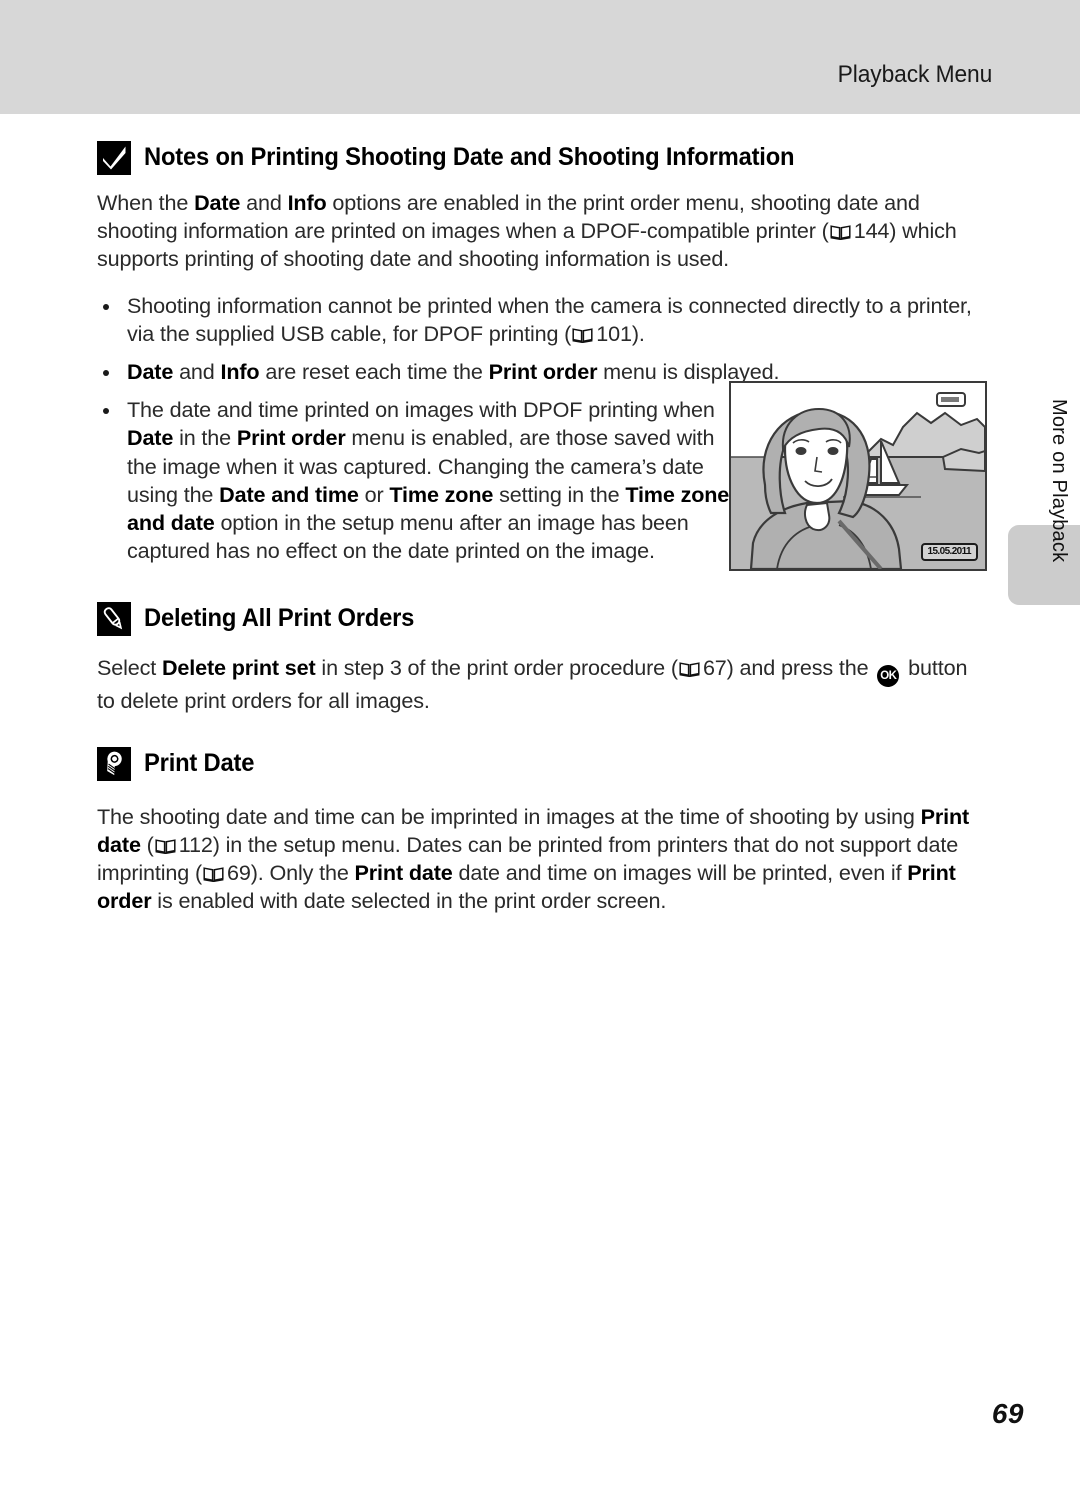  What do you see at coordinates (403, 873) in the screenshot?
I see `pd-bold-printdate-2: Print date` at bounding box center [403, 873].